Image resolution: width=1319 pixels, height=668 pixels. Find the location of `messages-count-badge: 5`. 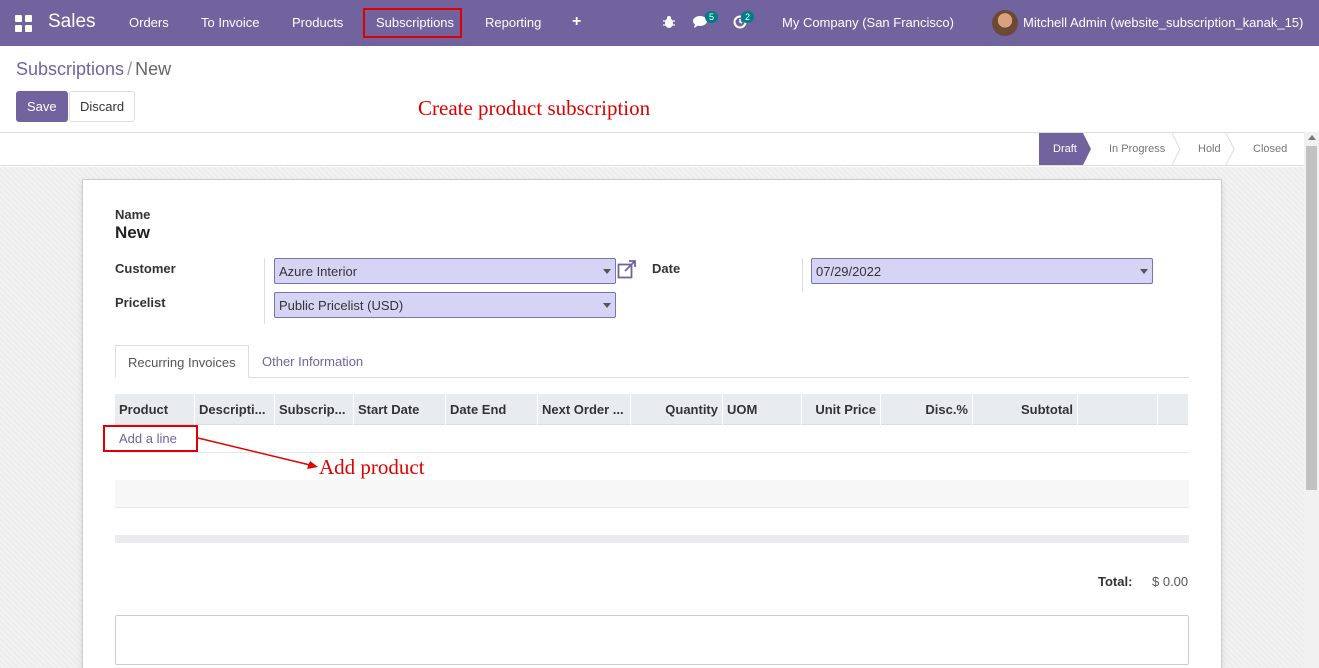

messages-count-badge: 5 is located at coordinates (712, 17).